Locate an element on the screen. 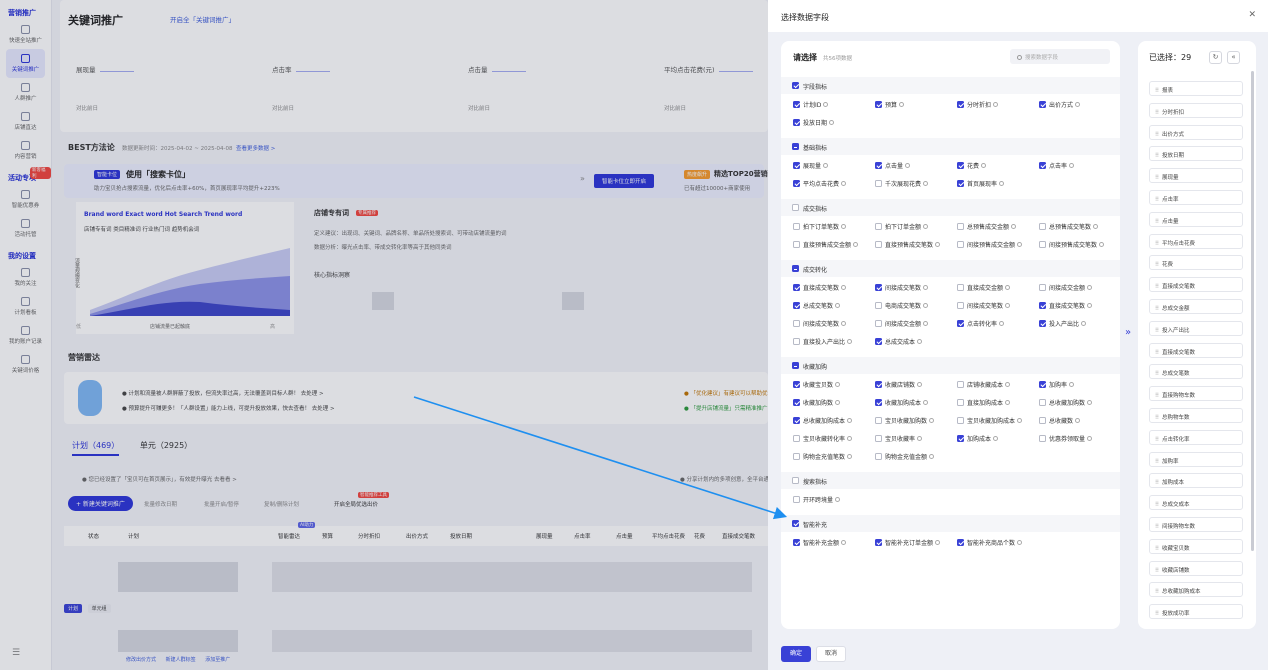 The height and width of the screenshot is (670, 1268). field-checkbox-item: 计划ID is located at coordinates (811, 104).